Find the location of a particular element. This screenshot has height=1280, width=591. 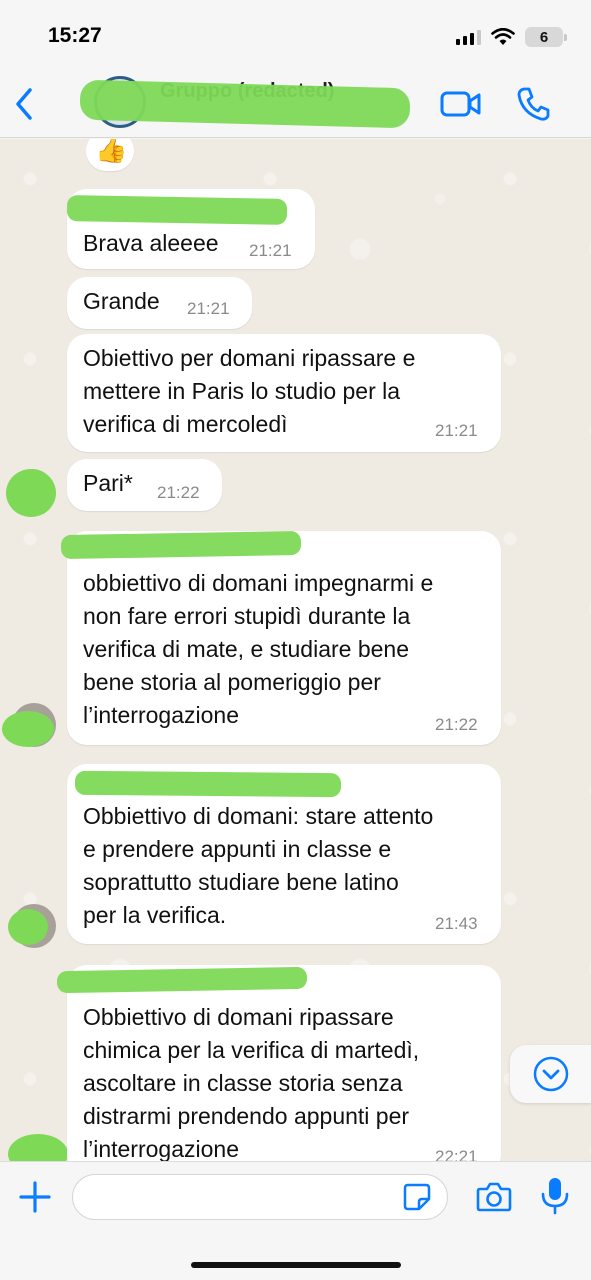

chevron-down-icon is located at coordinates (551, 1074).